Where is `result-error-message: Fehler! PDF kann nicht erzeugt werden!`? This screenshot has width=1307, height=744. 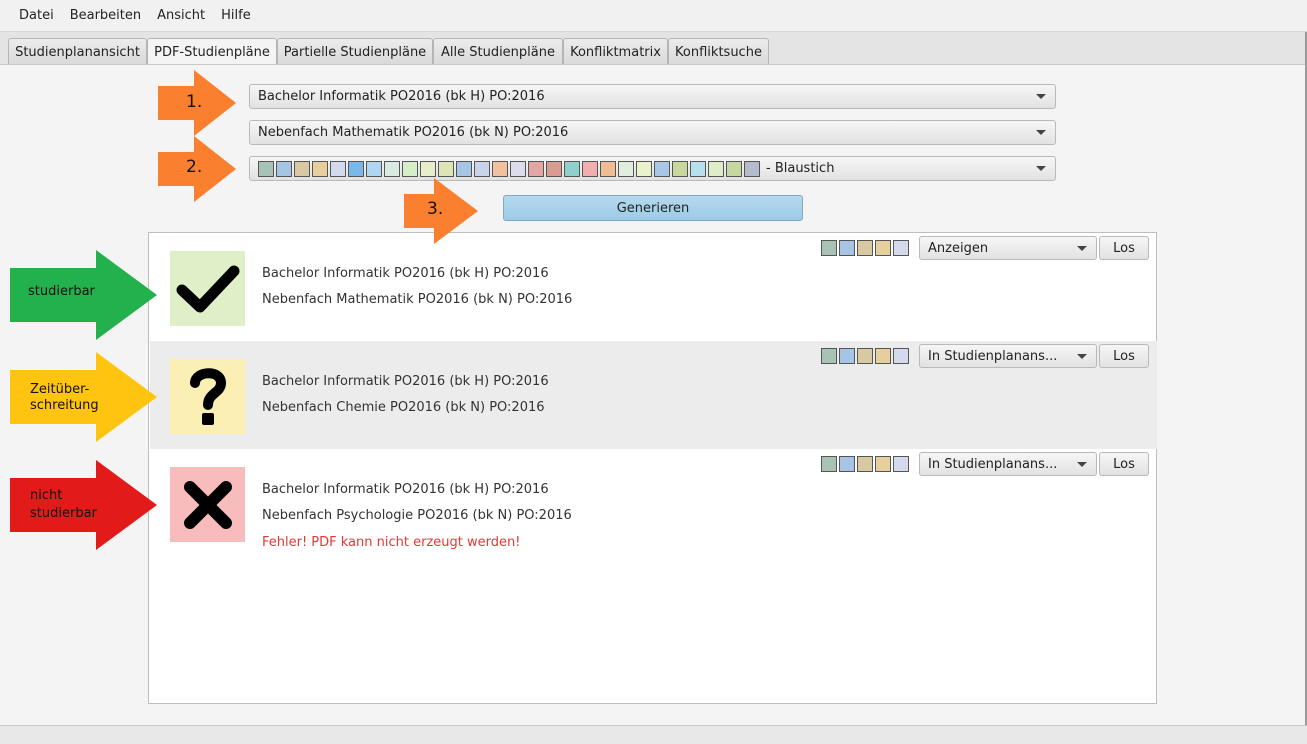 result-error-message: Fehler! PDF kann nicht erzeugt werden! is located at coordinates (391, 542).